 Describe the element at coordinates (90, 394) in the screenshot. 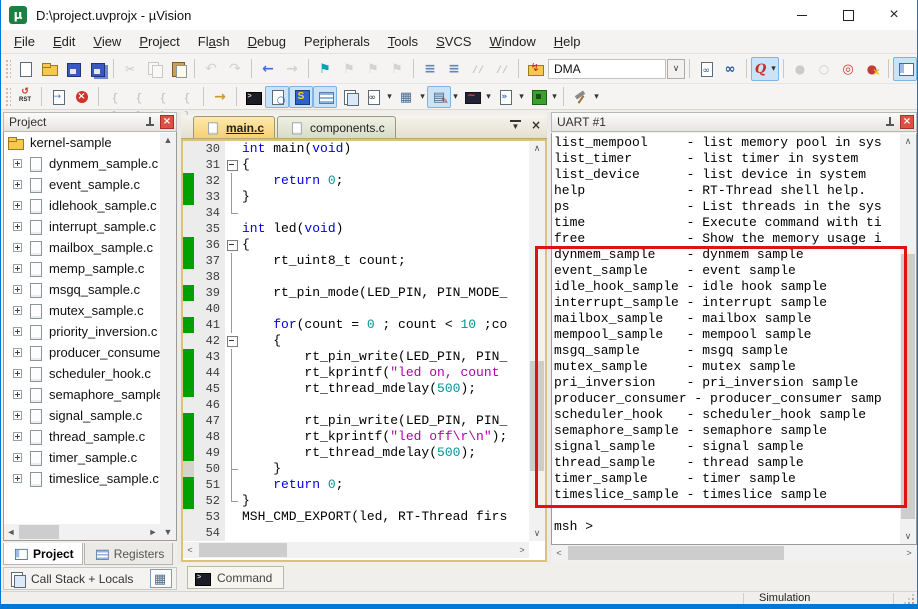

I see `tree-item-semaphore_sample-c: semaphore_sample.c` at that location.